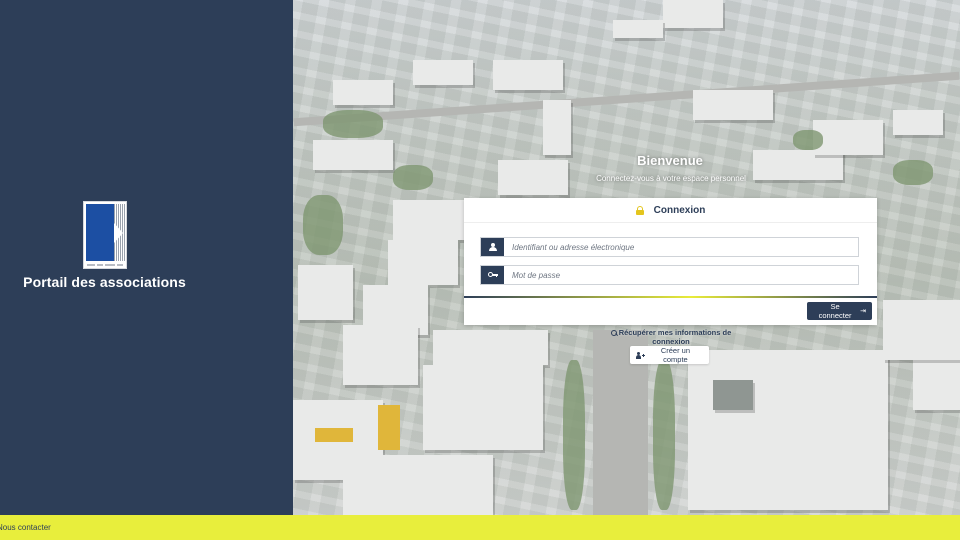  What do you see at coordinates (25, 527) in the screenshot?
I see `contact-link: Nous contacter` at bounding box center [25, 527].